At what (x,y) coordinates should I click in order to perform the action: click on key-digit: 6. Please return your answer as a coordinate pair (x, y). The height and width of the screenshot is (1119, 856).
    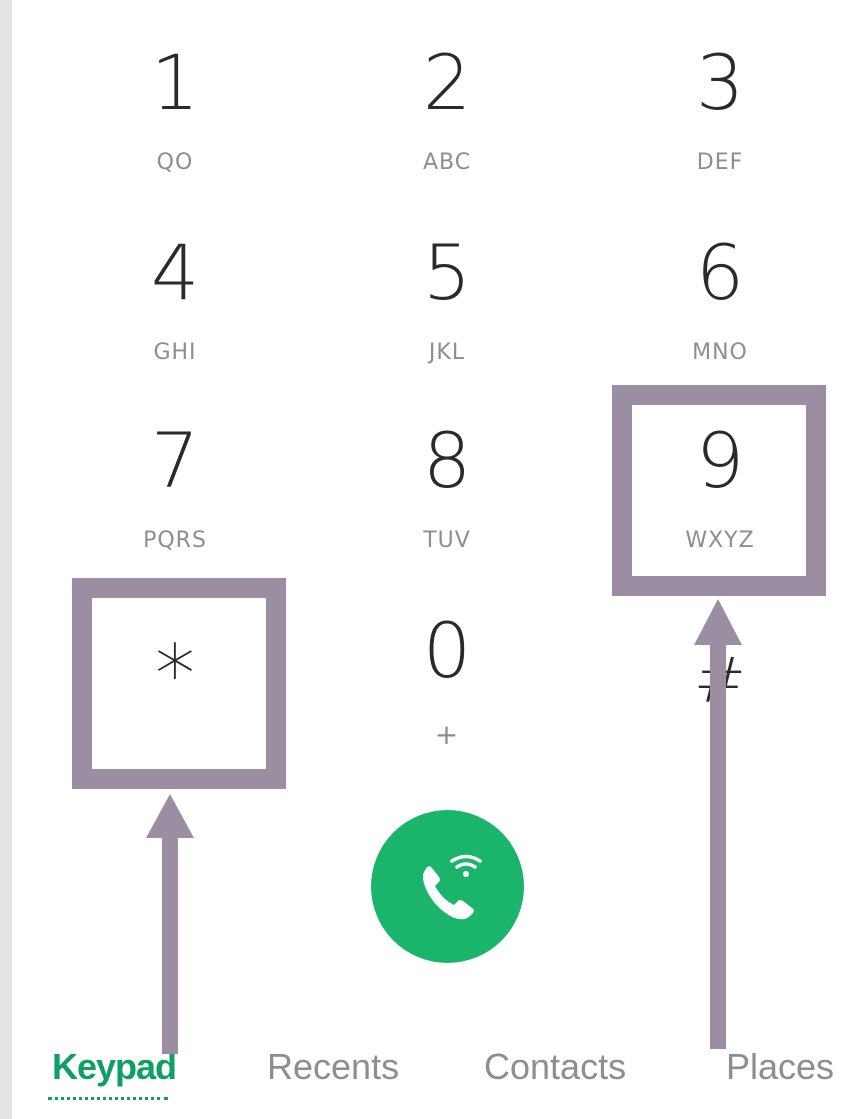
    Looking at the image, I should click on (720, 272).